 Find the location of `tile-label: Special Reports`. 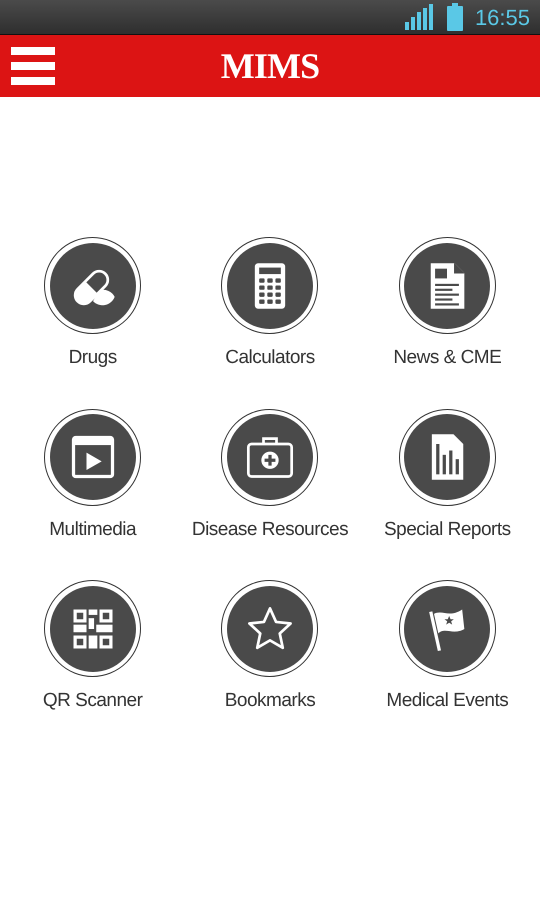

tile-label: Special Reports is located at coordinates (447, 530).